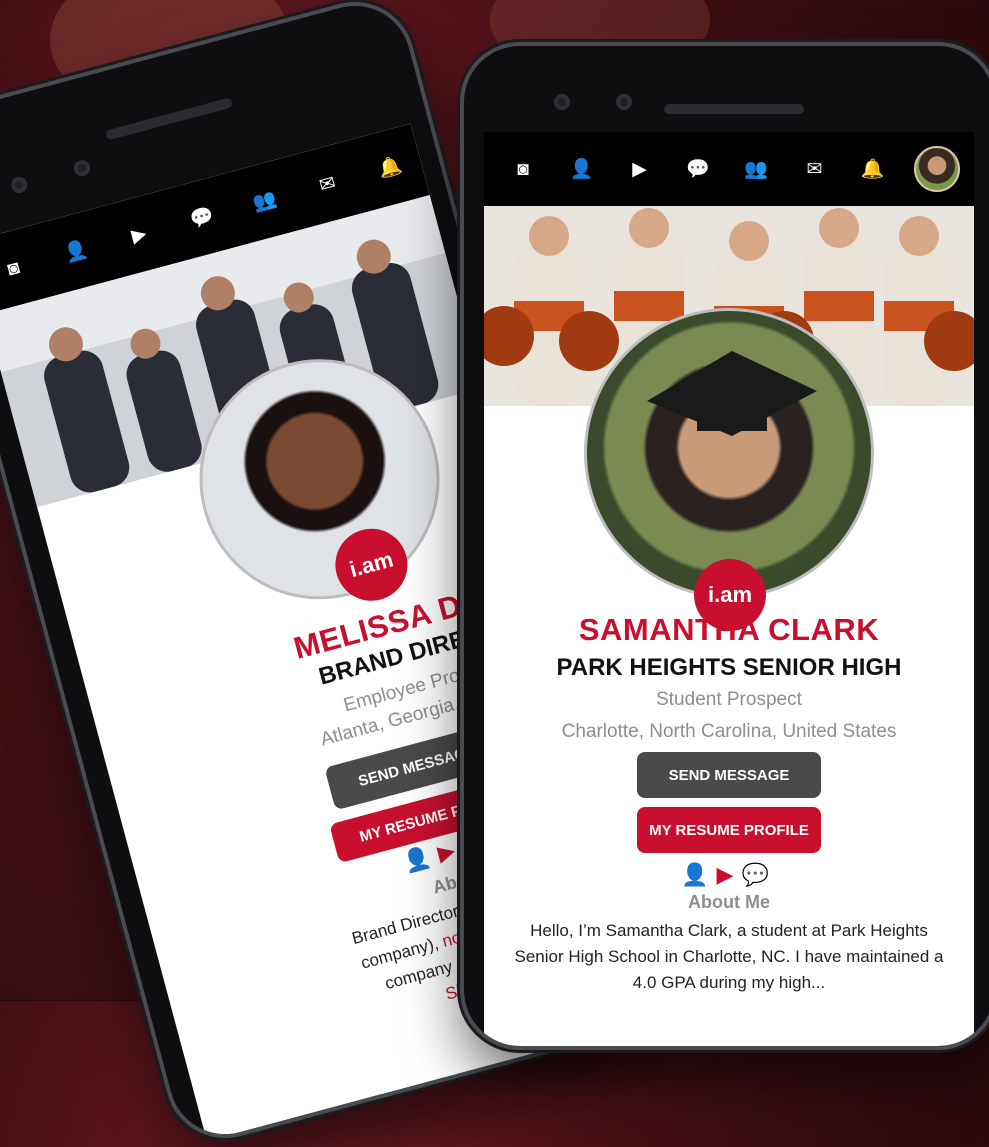 The image size is (989, 1147). What do you see at coordinates (729, 902) in the screenshot?
I see `about-title: About Me` at bounding box center [729, 902].